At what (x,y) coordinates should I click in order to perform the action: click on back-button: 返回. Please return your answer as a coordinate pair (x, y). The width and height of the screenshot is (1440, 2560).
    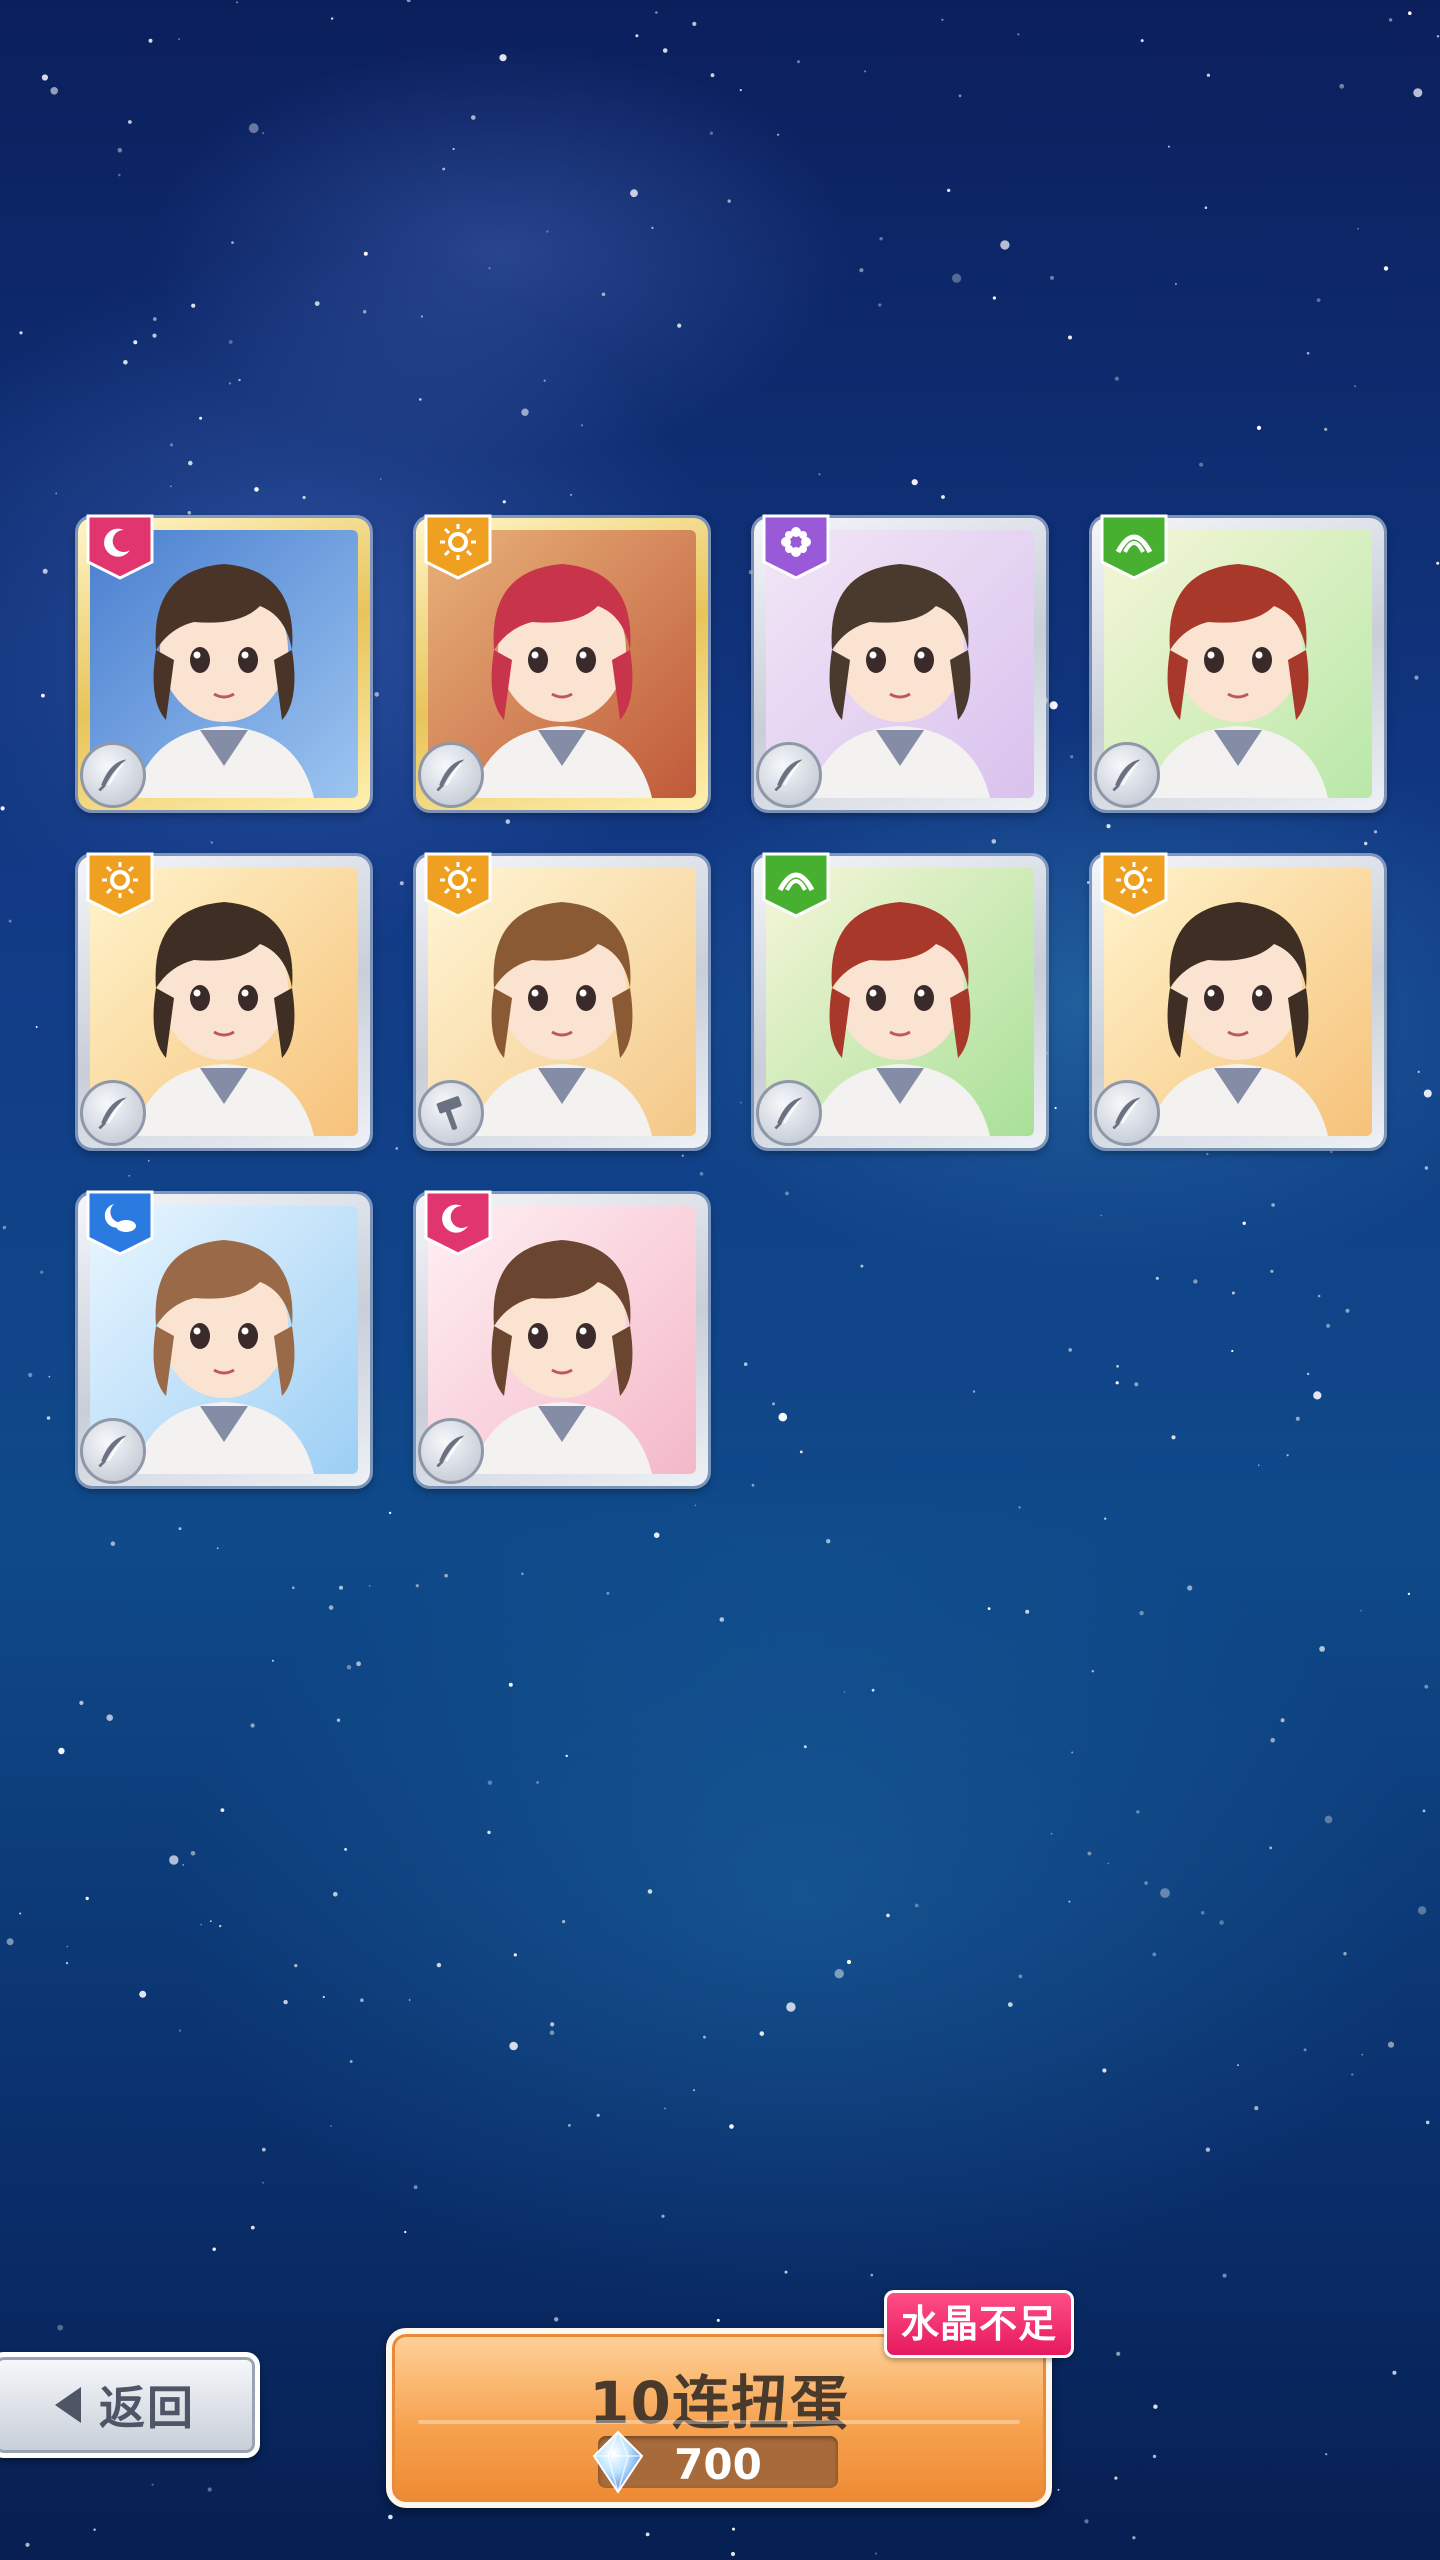
    Looking at the image, I should click on (130, 2405).